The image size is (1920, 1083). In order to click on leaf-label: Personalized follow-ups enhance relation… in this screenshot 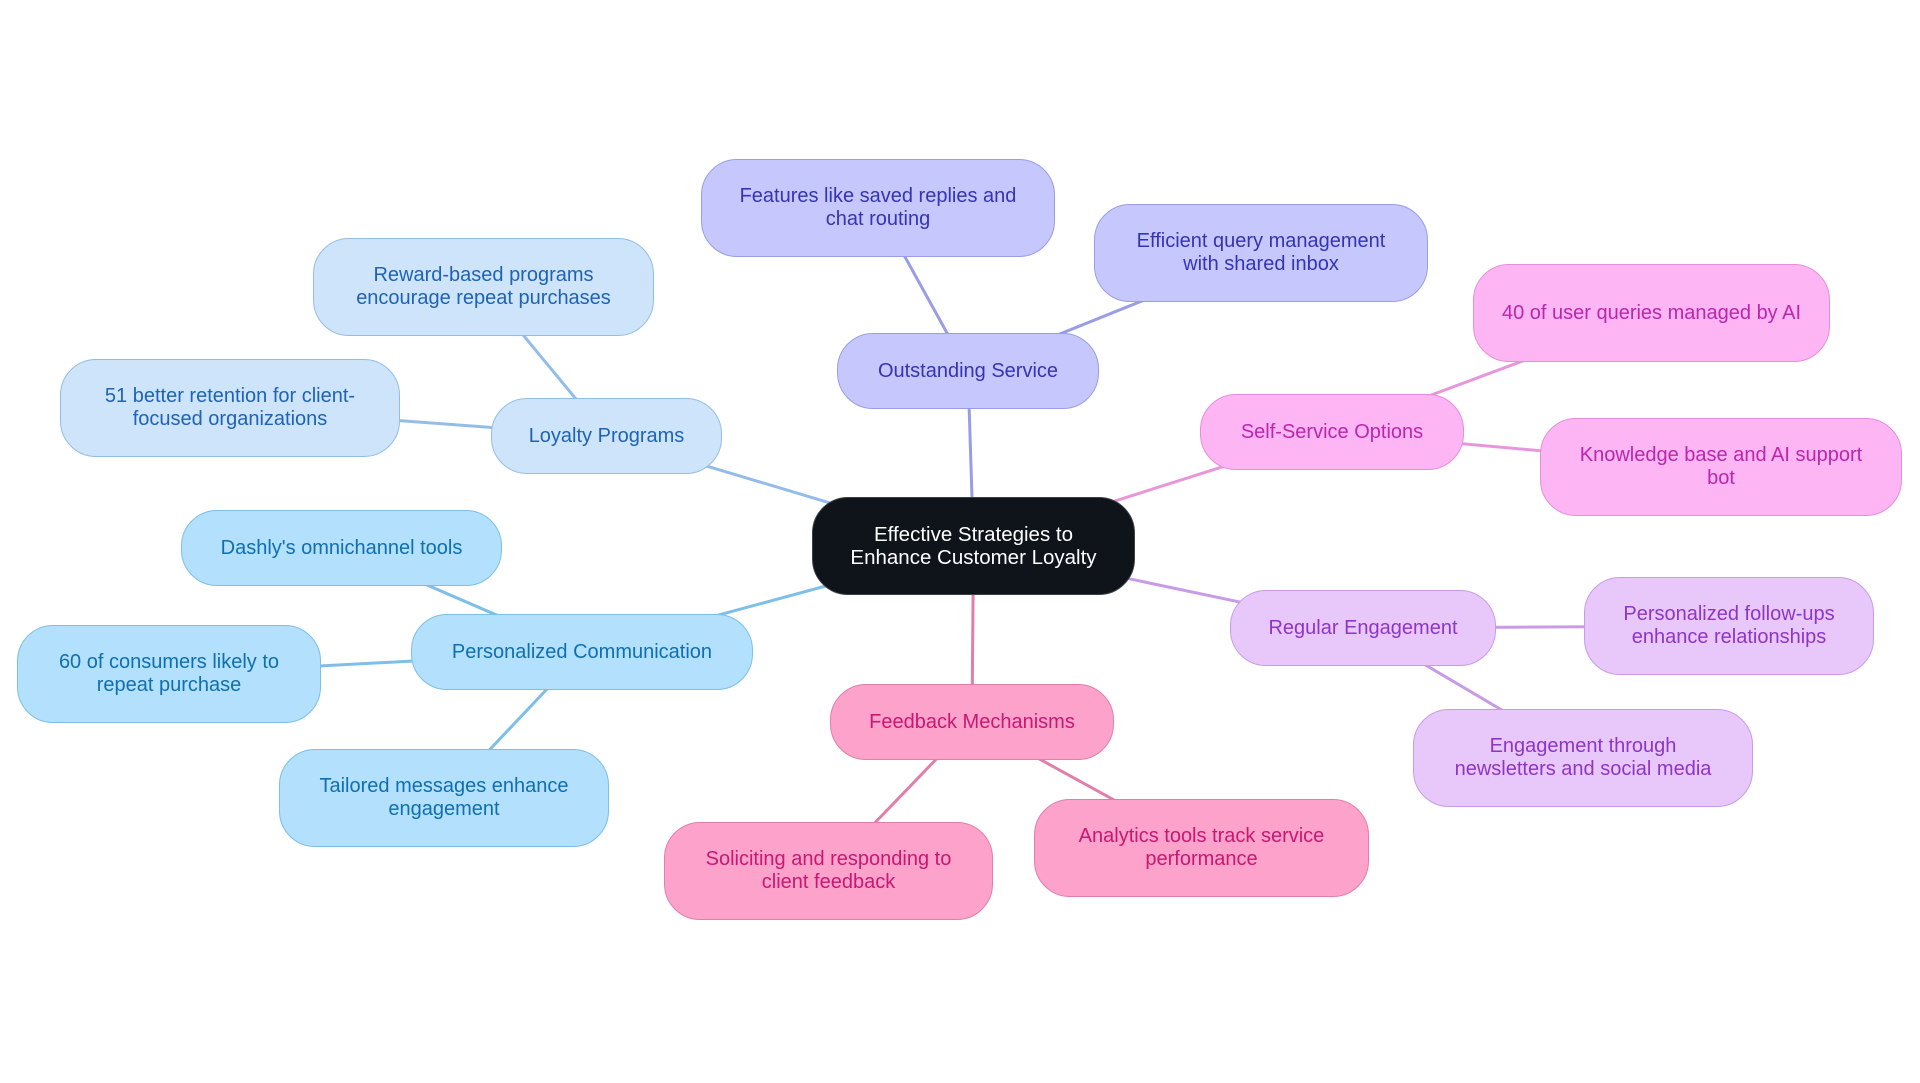, I will do `click(1729, 625)`.